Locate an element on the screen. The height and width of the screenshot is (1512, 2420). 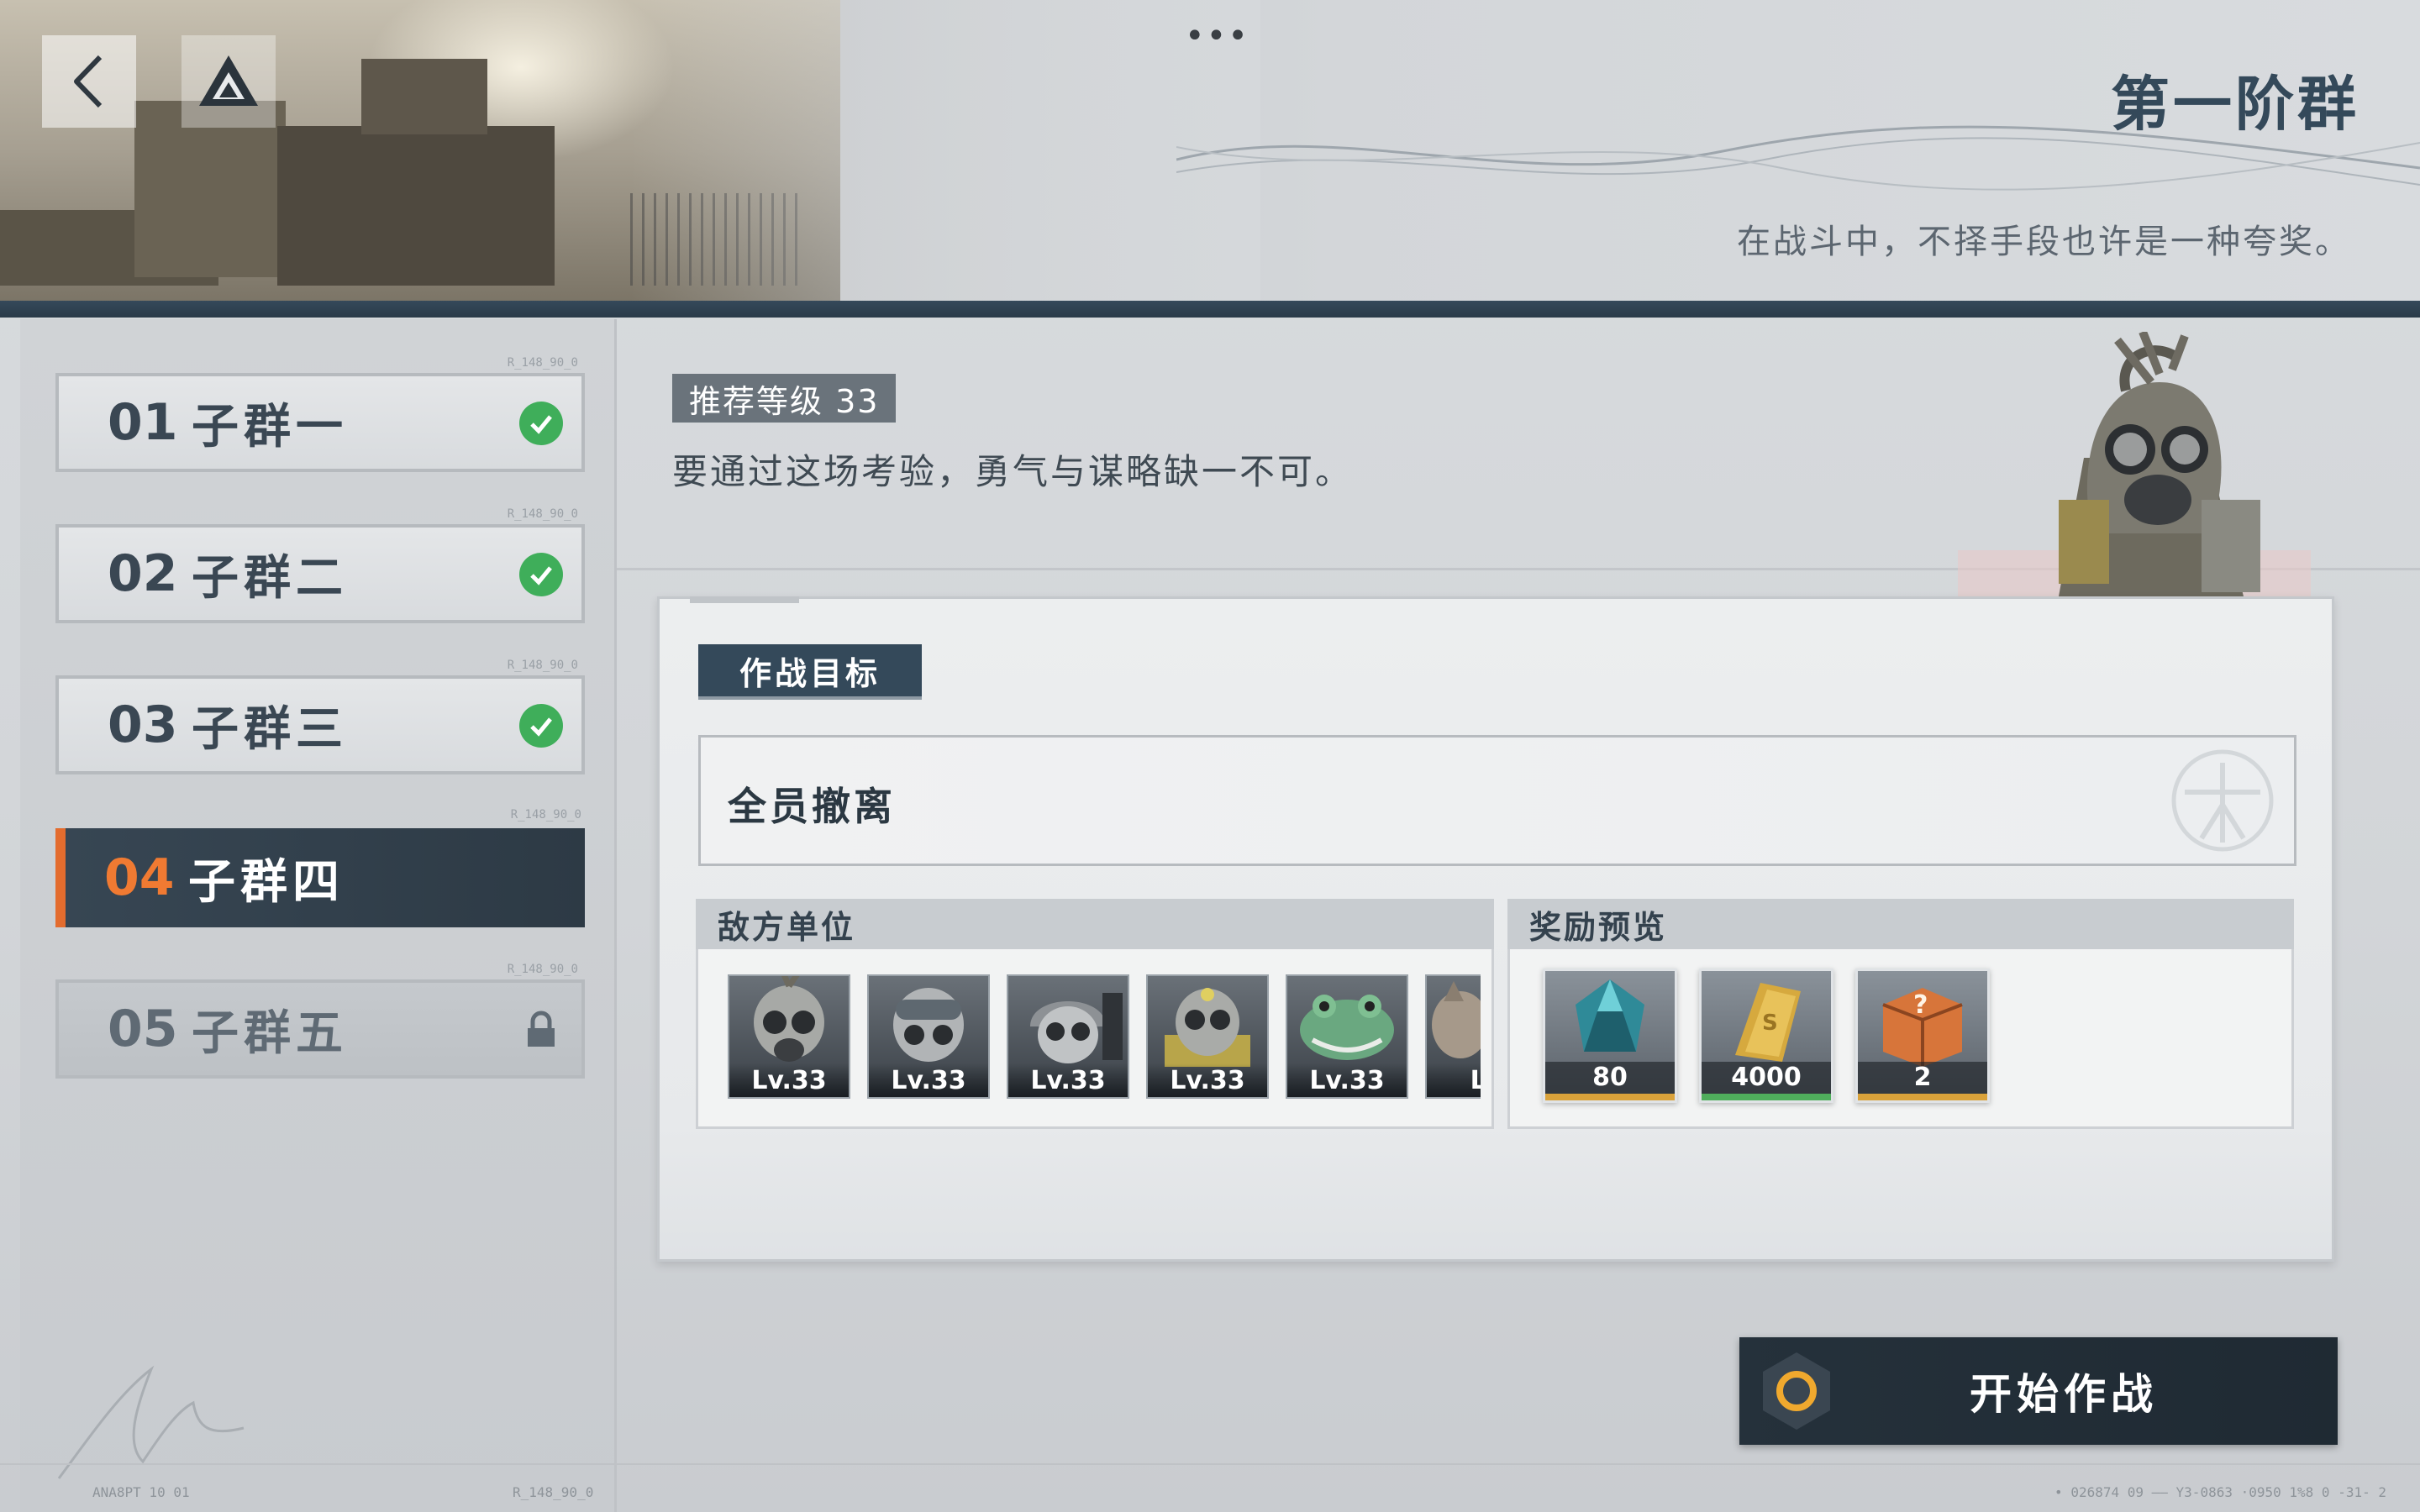
reward-item: S 4000 is located at coordinates (1766, 1036).